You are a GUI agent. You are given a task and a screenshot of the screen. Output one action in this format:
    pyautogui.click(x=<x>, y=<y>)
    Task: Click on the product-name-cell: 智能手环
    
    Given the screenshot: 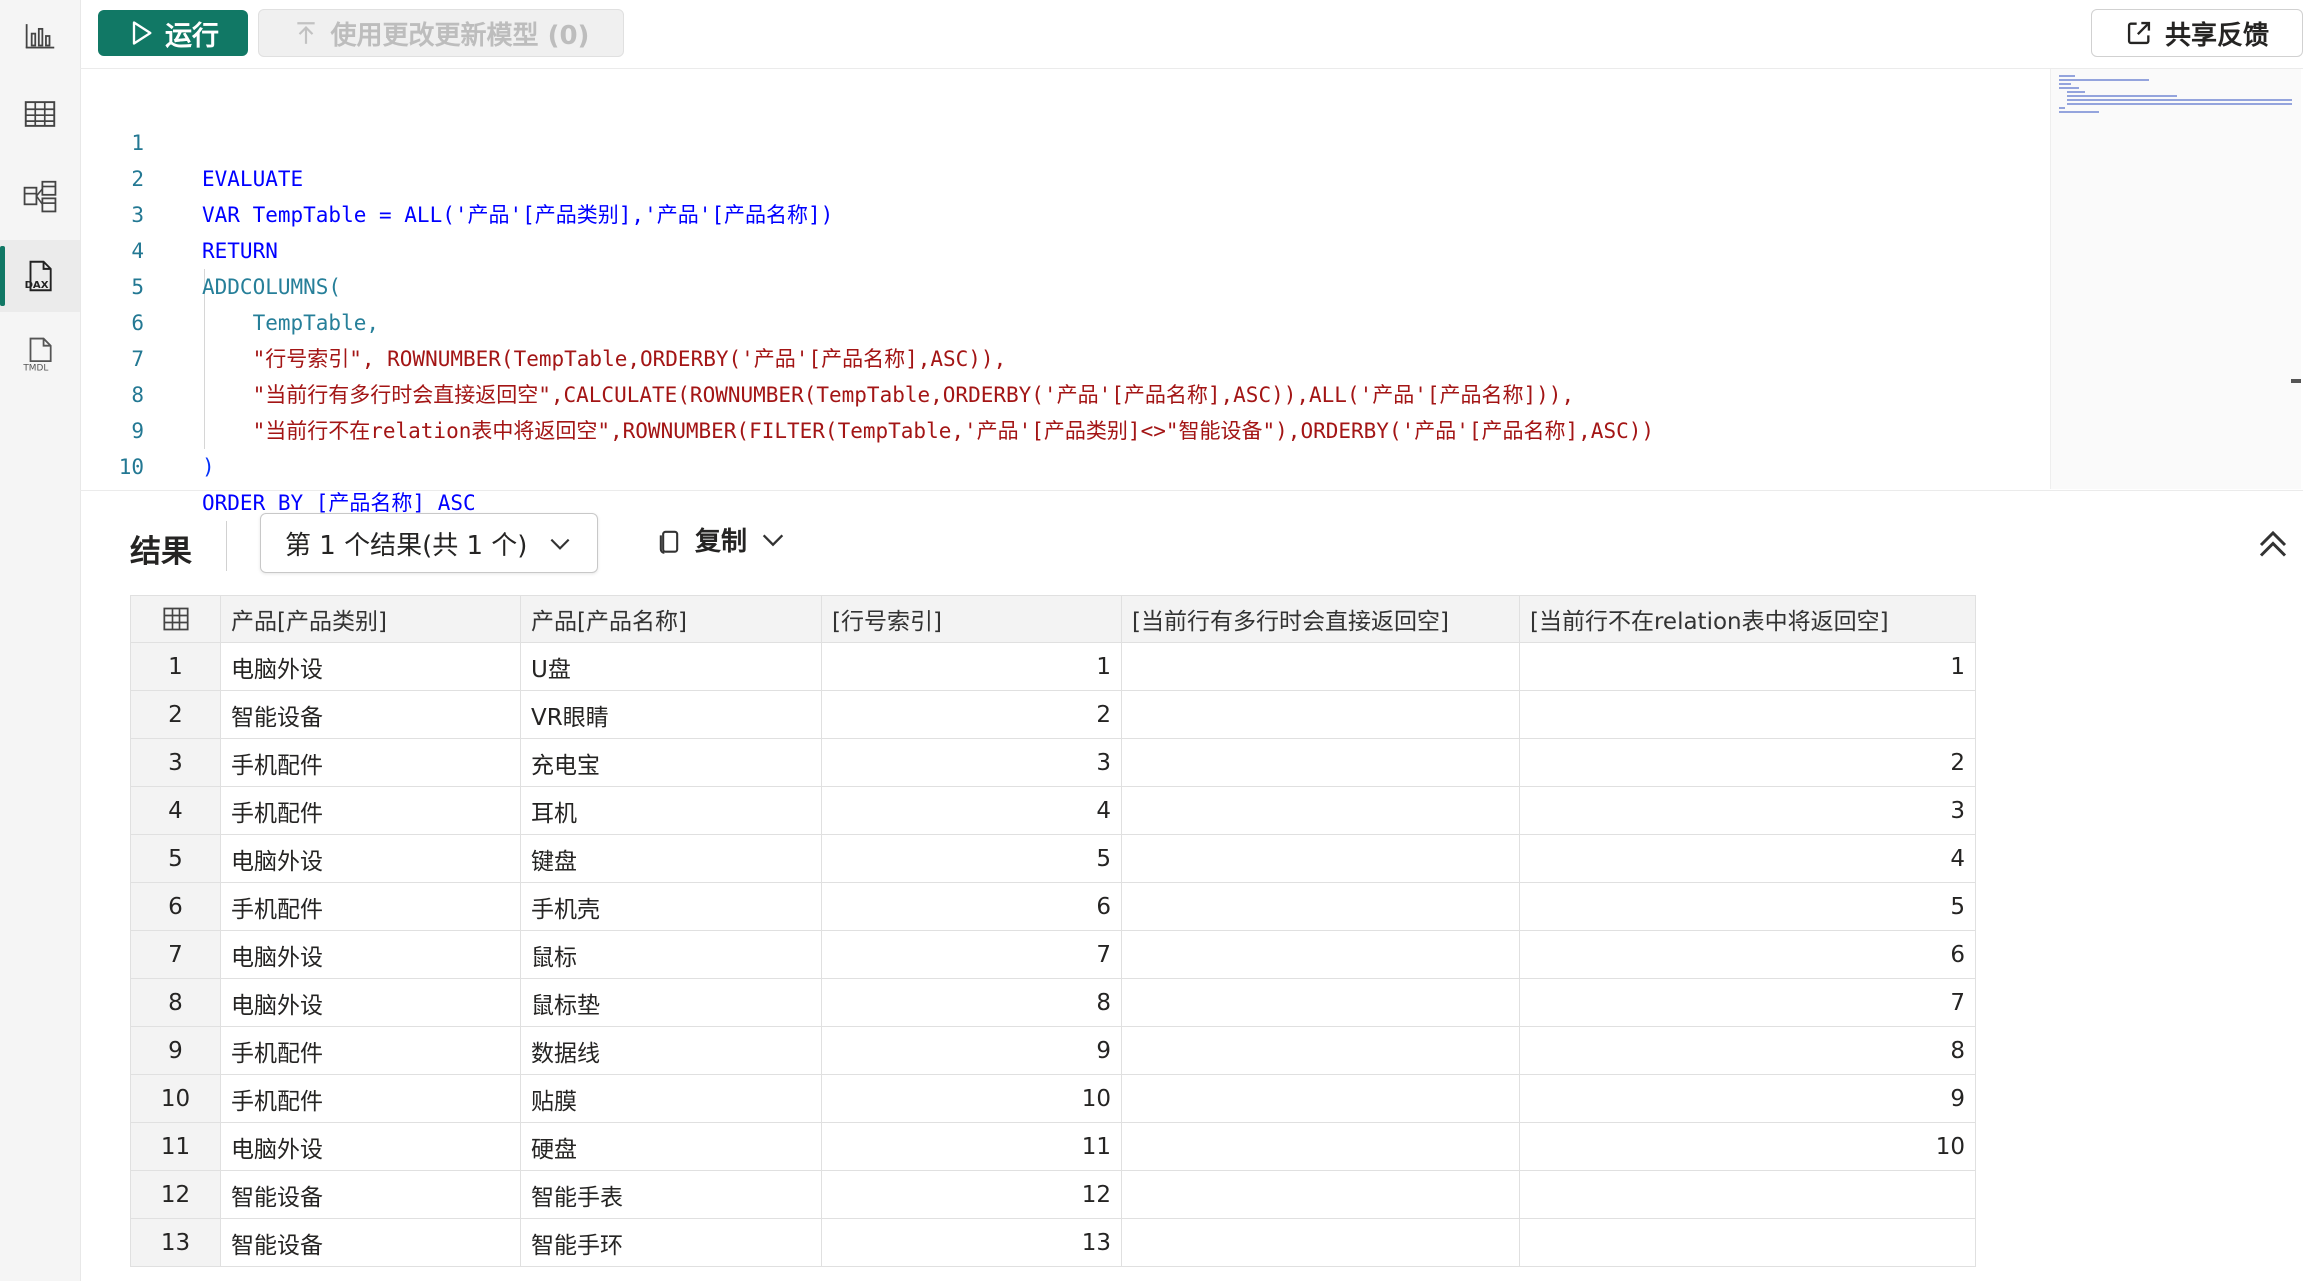 What is the action you would take?
    pyautogui.click(x=671, y=1242)
    